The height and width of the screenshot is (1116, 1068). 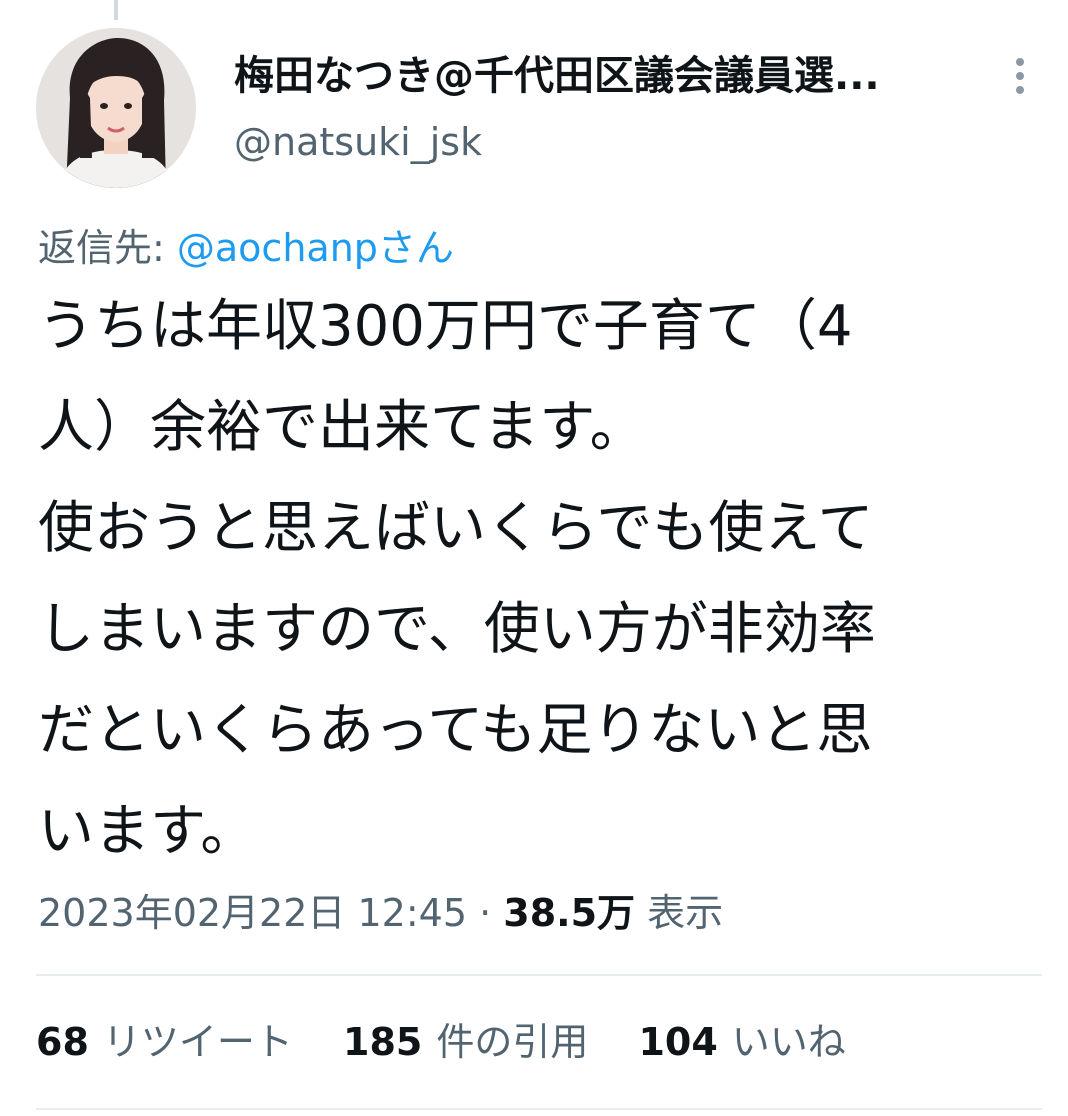 What do you see at coordinates (445, 326) in the screenshot?
I see `tweet-text-line: うちは年収300万円で子育て（4` at bounding box center [445, 326].